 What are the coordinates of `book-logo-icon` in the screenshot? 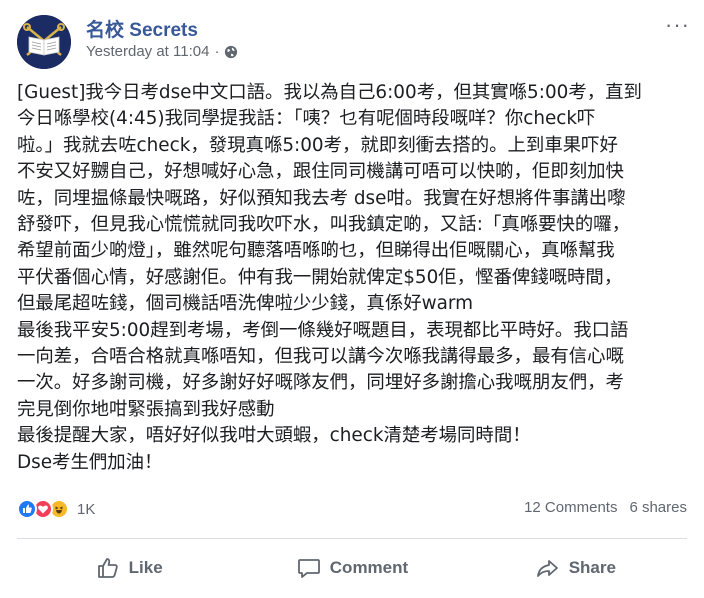 It's located at (44, 42).